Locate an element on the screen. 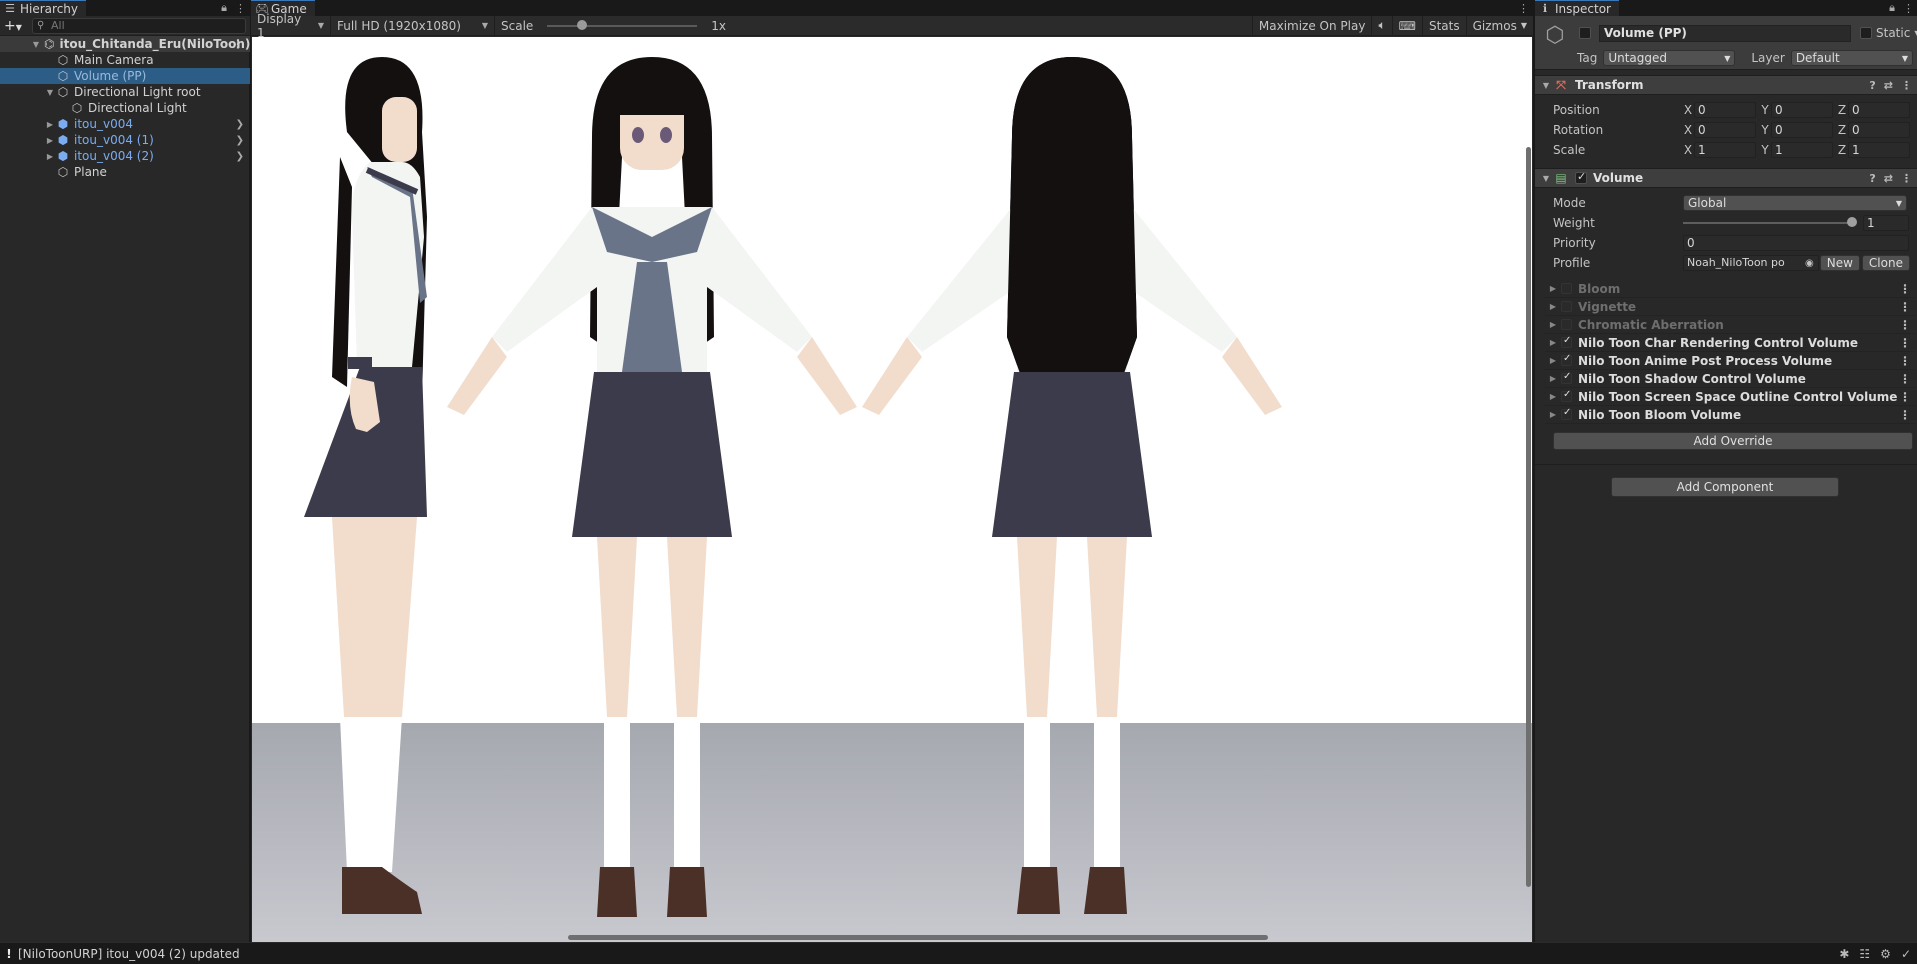 This screenshot has height=964, width=1917. priority-field: 0 is located at coordinates (1796, 243).